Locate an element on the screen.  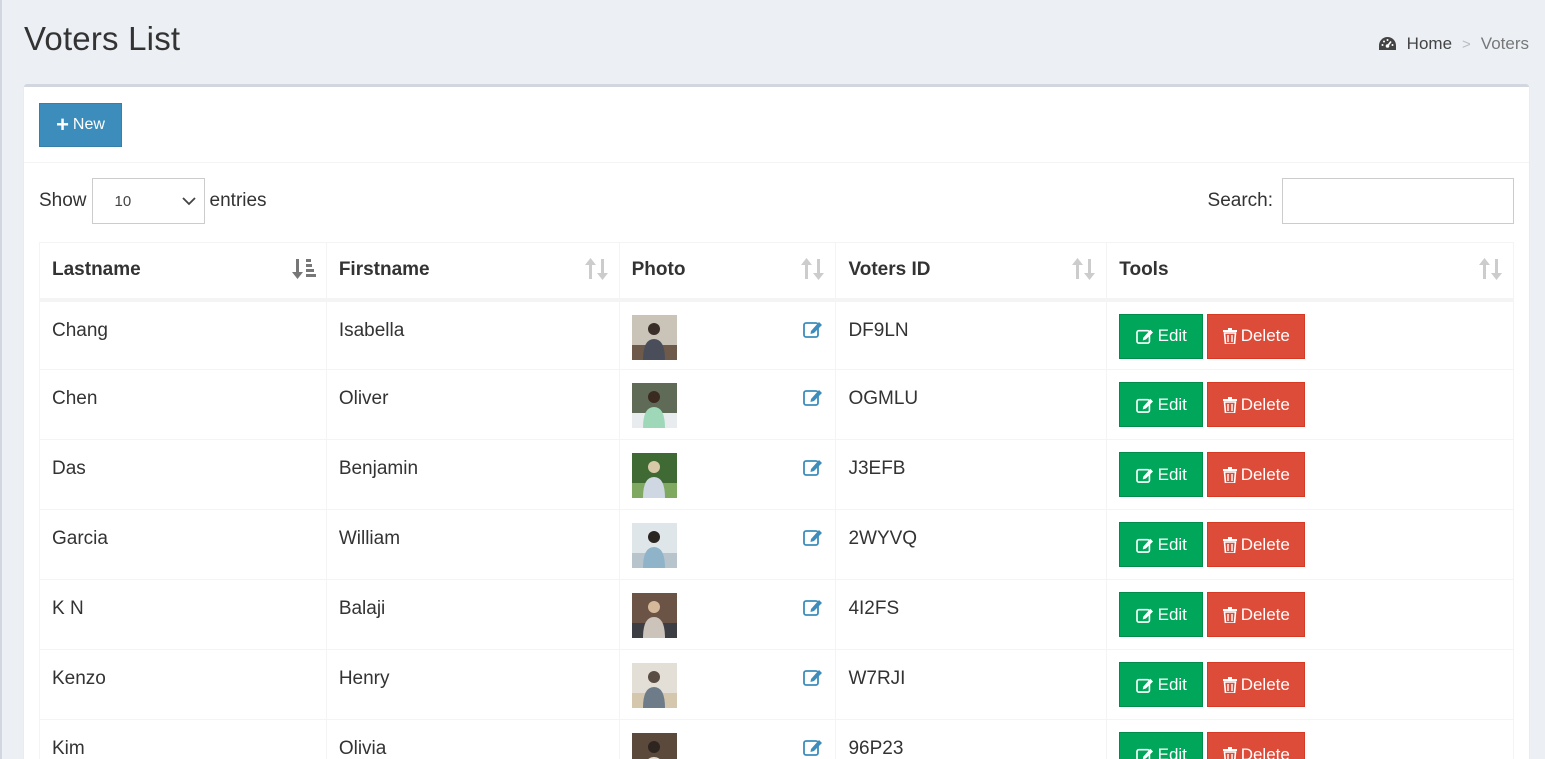
table-row: Chang Isabella DF9LN Edit Delete is located at coordinates (776, 334).